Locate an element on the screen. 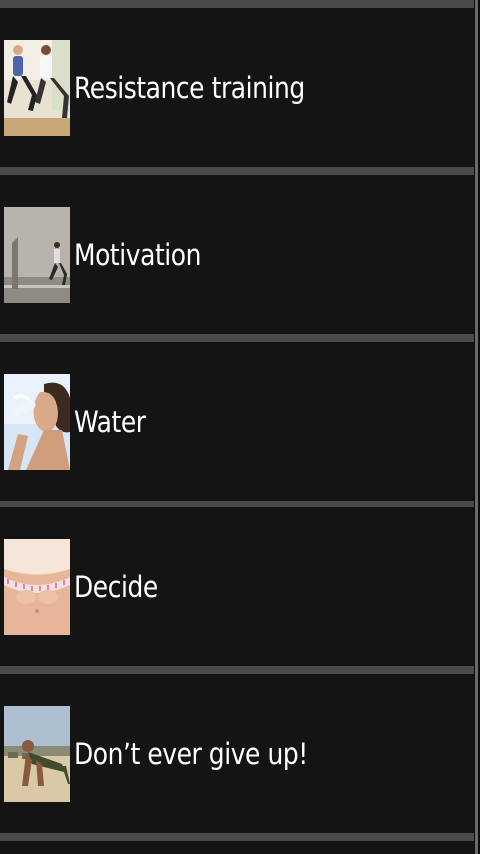  drinking-water-photo is located at coordinates (37, 421).